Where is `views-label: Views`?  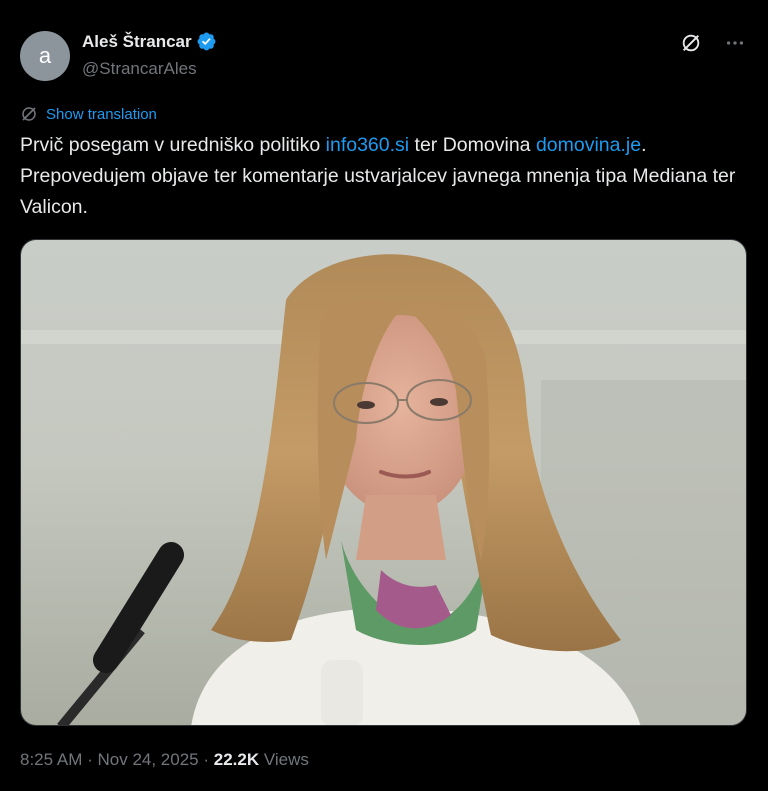 views-label: Views is located at coordinates (284, 759).